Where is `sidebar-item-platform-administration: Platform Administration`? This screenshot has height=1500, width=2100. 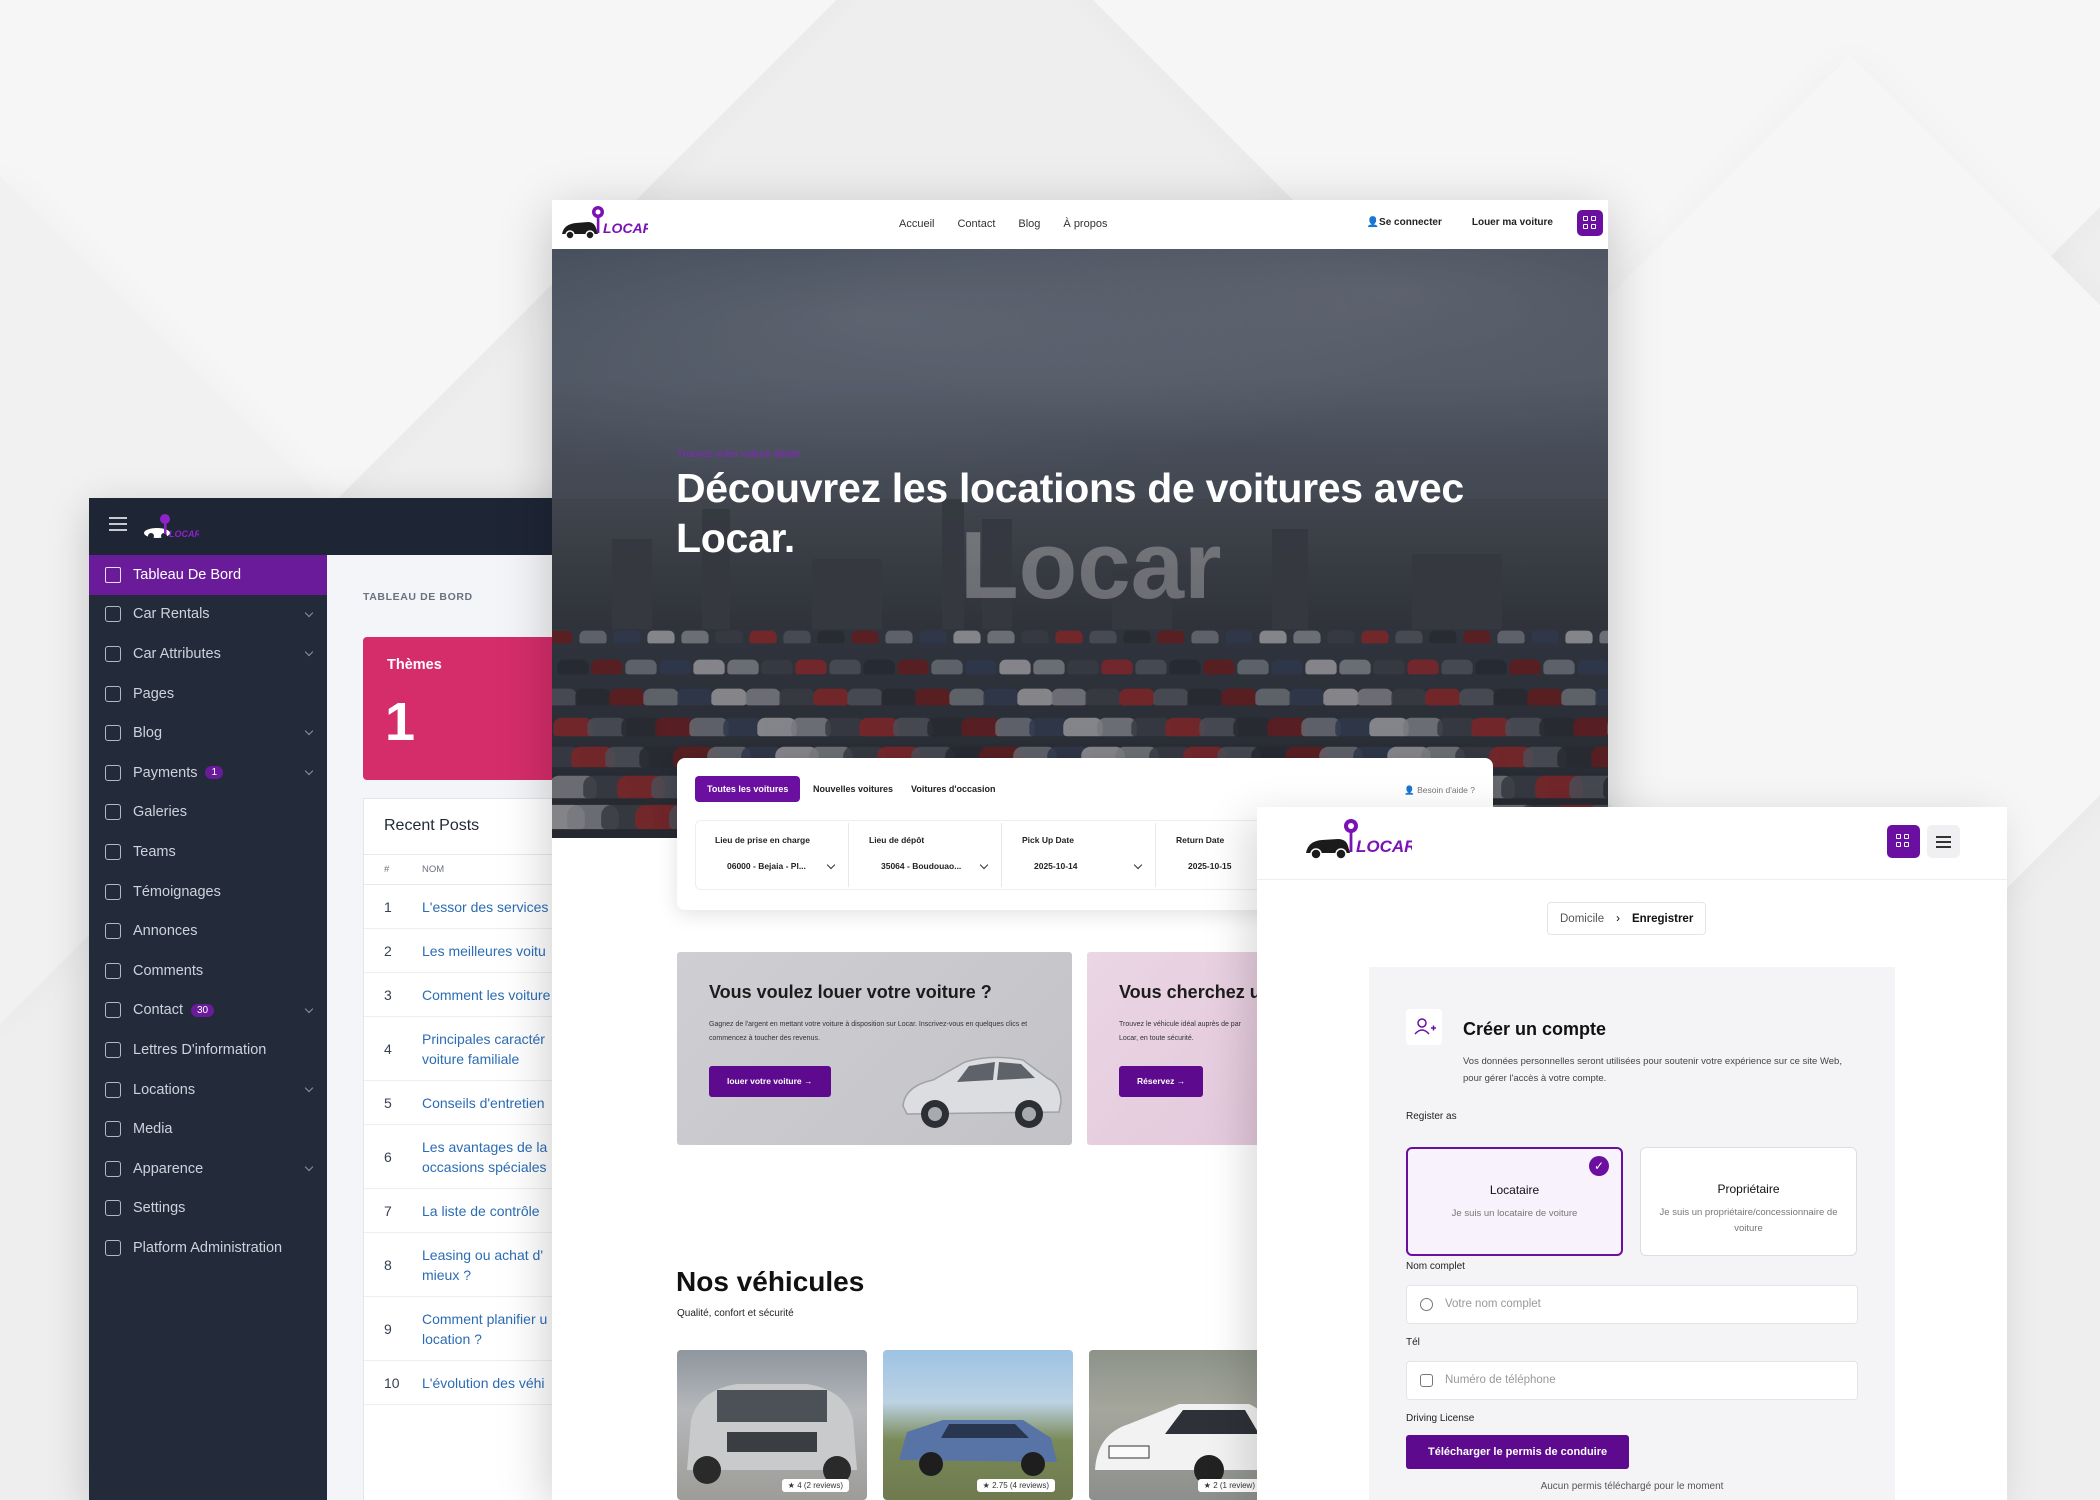 sidebar-item-platform-administration: Platform Administration is located at coordinates (208, 1248).